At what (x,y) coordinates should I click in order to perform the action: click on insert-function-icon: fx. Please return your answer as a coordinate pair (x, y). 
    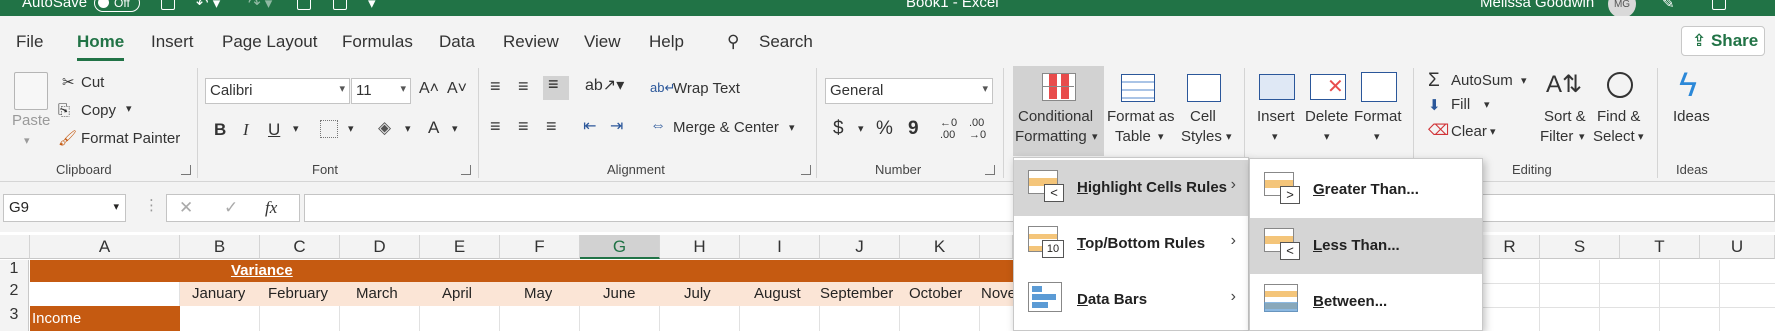
    Looking at the image, I should click on (271, 208).